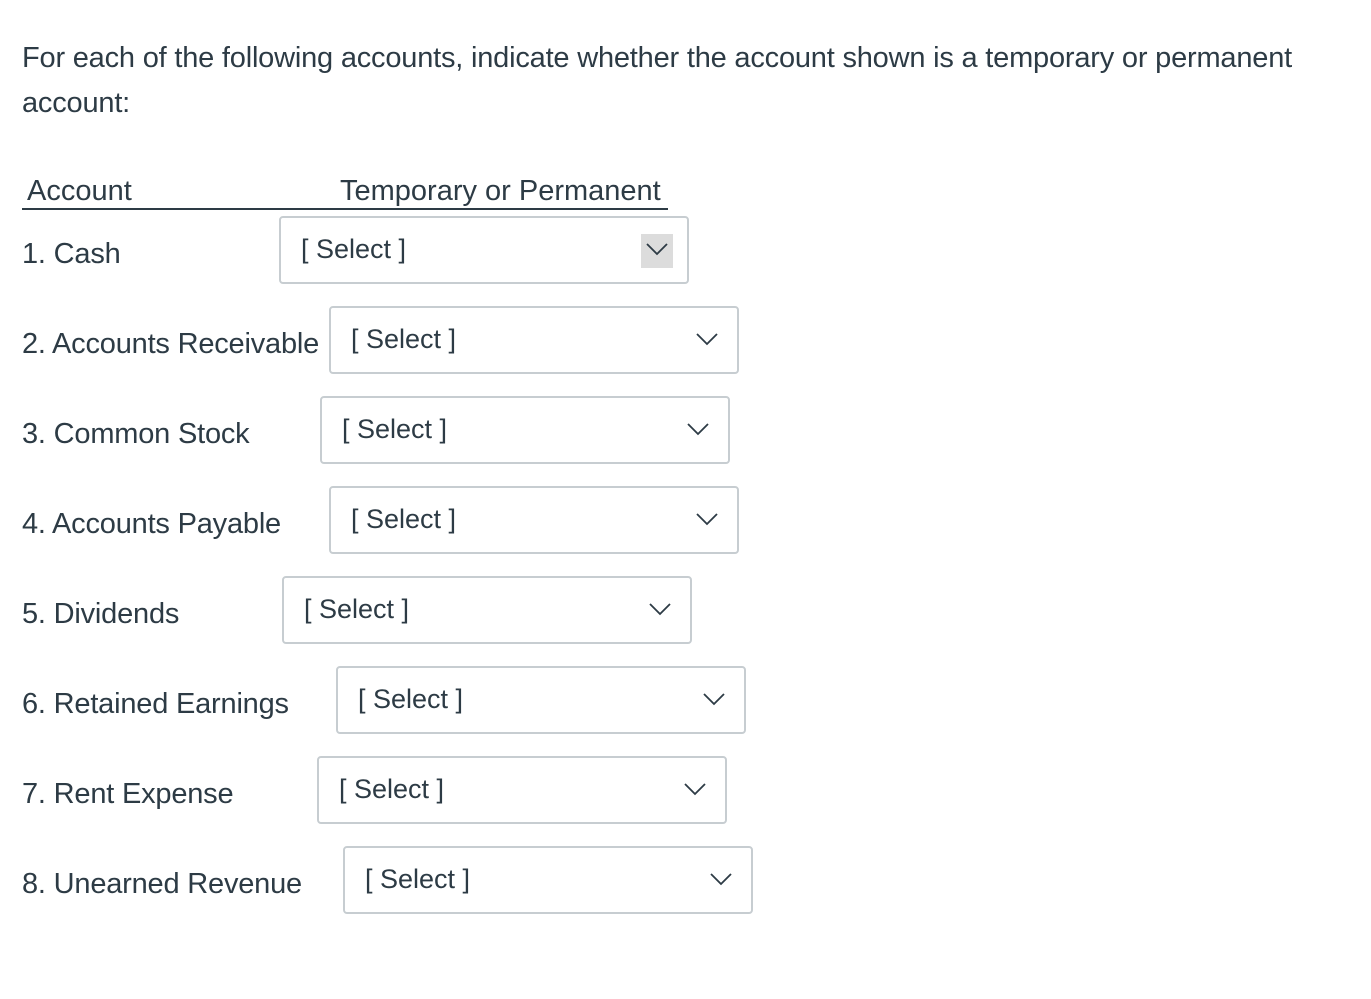 The image size is (1371, 999). I want to click on select-rent-expense: [ Select ], so click(522, 790).